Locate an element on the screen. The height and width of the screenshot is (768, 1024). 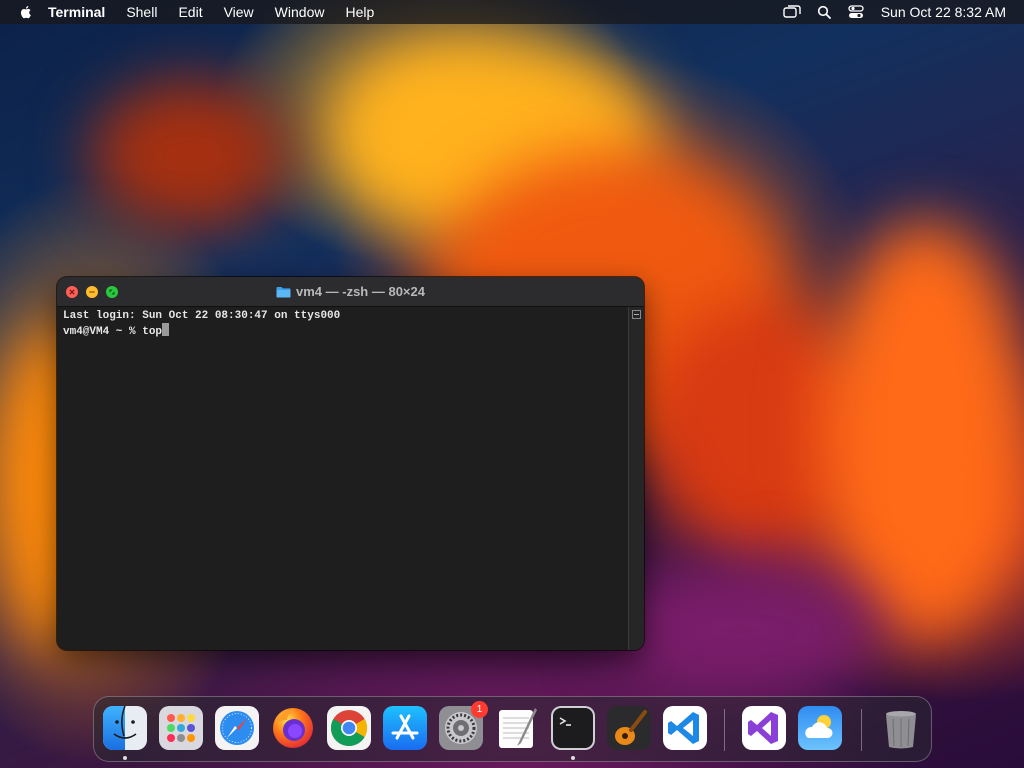
terminal-running-indicator is located at coordinates (573, 758).